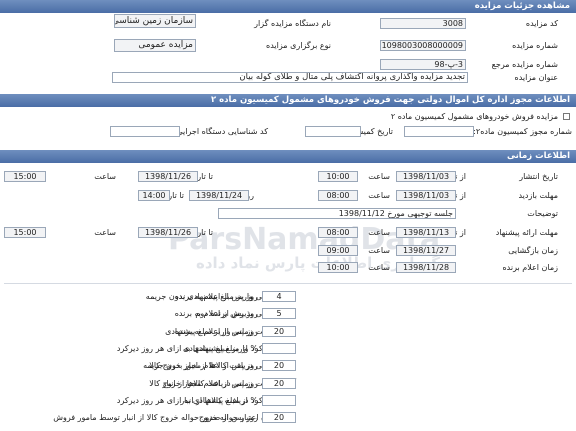  What do you see at coordinates (426, 267) in the screenshot?
I see `announce-date-field: 1398/11/28` at bounding box center [426, 267].